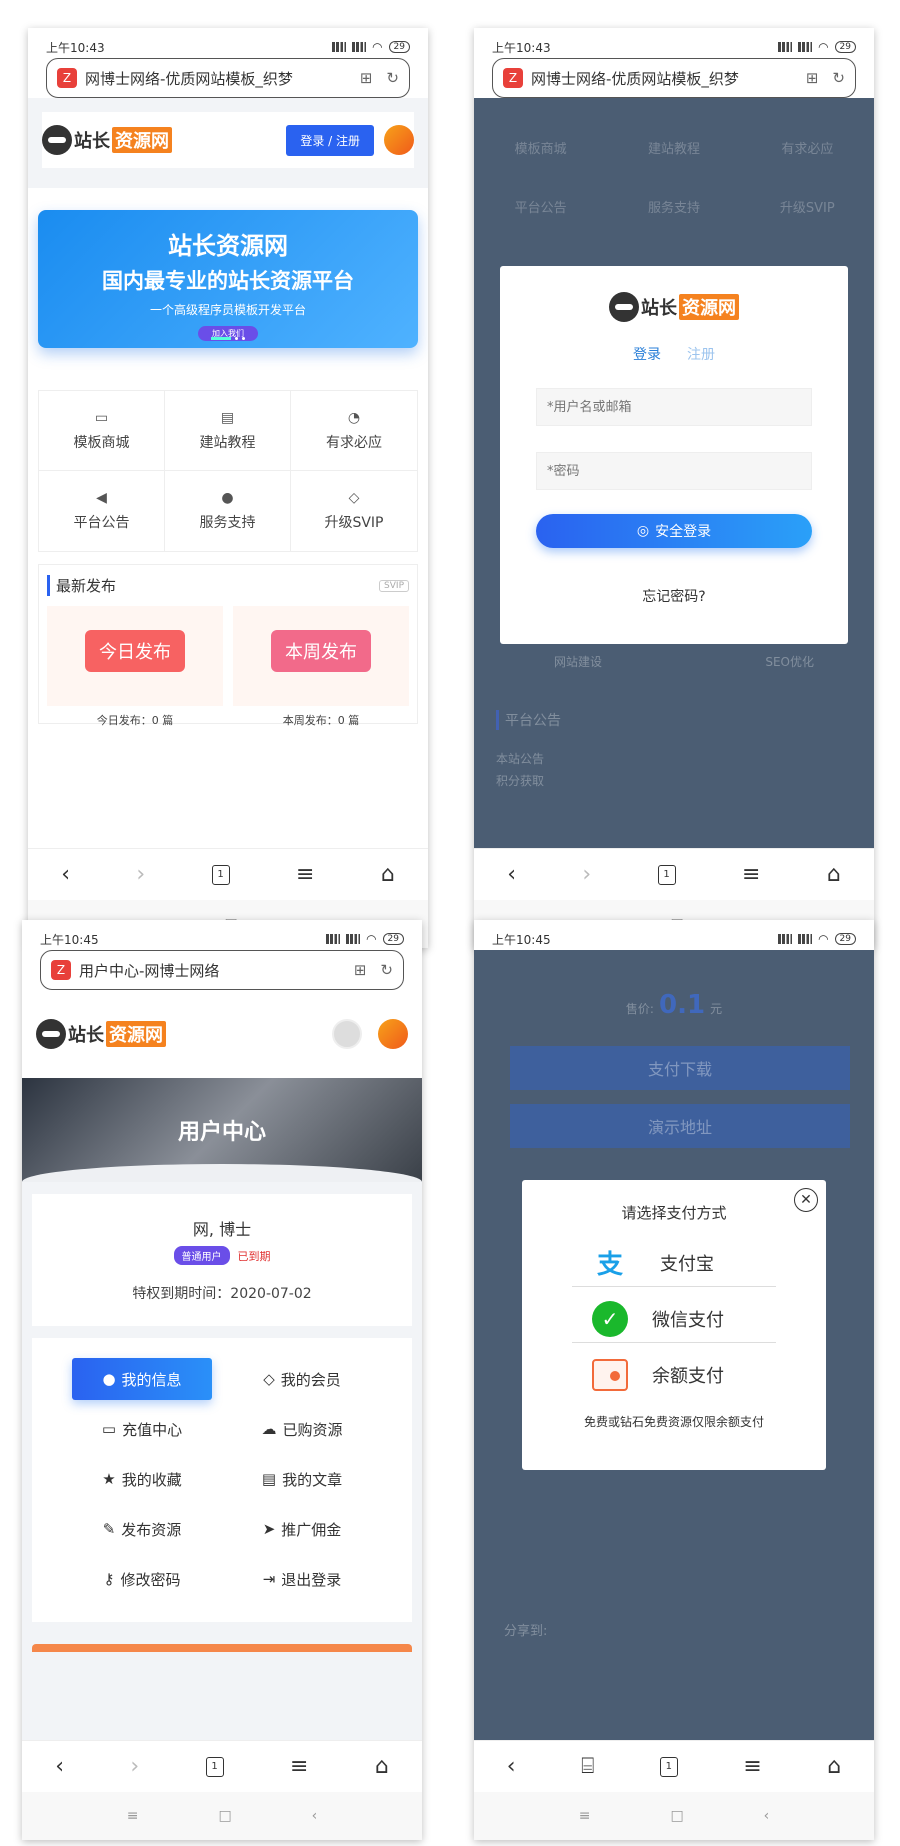  I want to click on banner-subtitle: 国内最专业的站长资源平台, so click(228, 281).